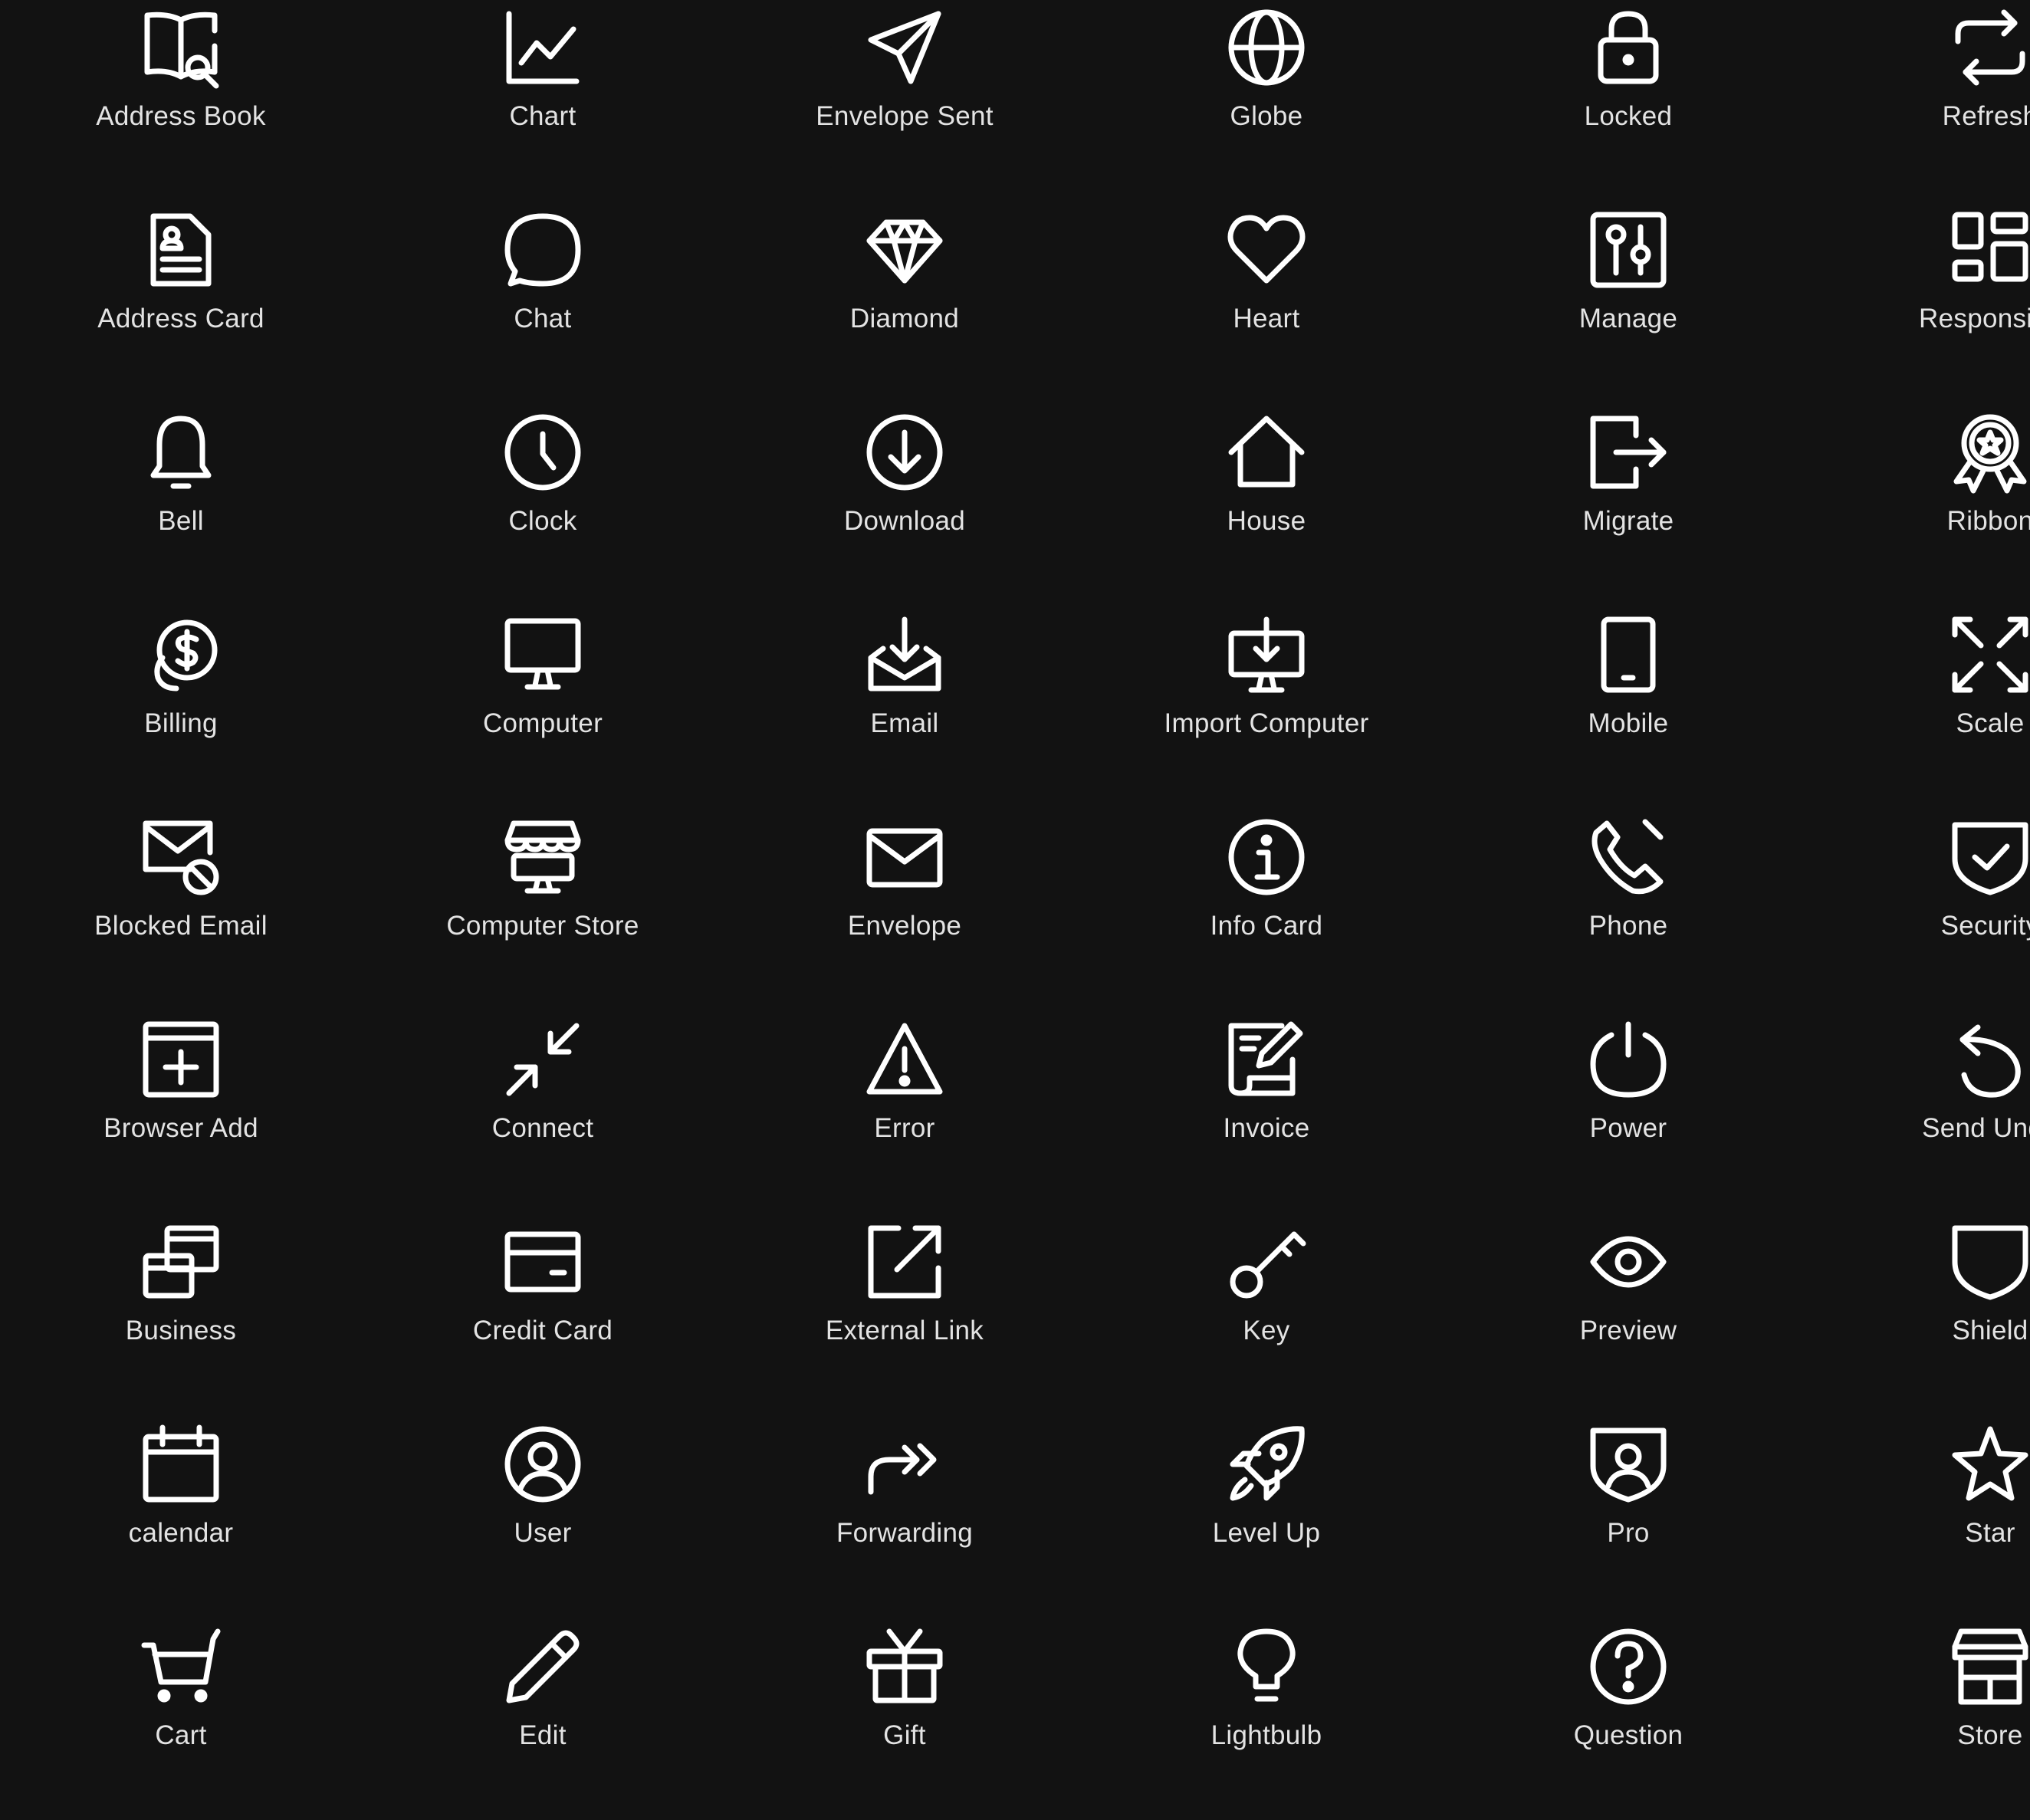  What do you see at coordinates (1628, 1533) in the screenshot?
I see `icon-label: Pro` at bounding box center [1628, 1533].